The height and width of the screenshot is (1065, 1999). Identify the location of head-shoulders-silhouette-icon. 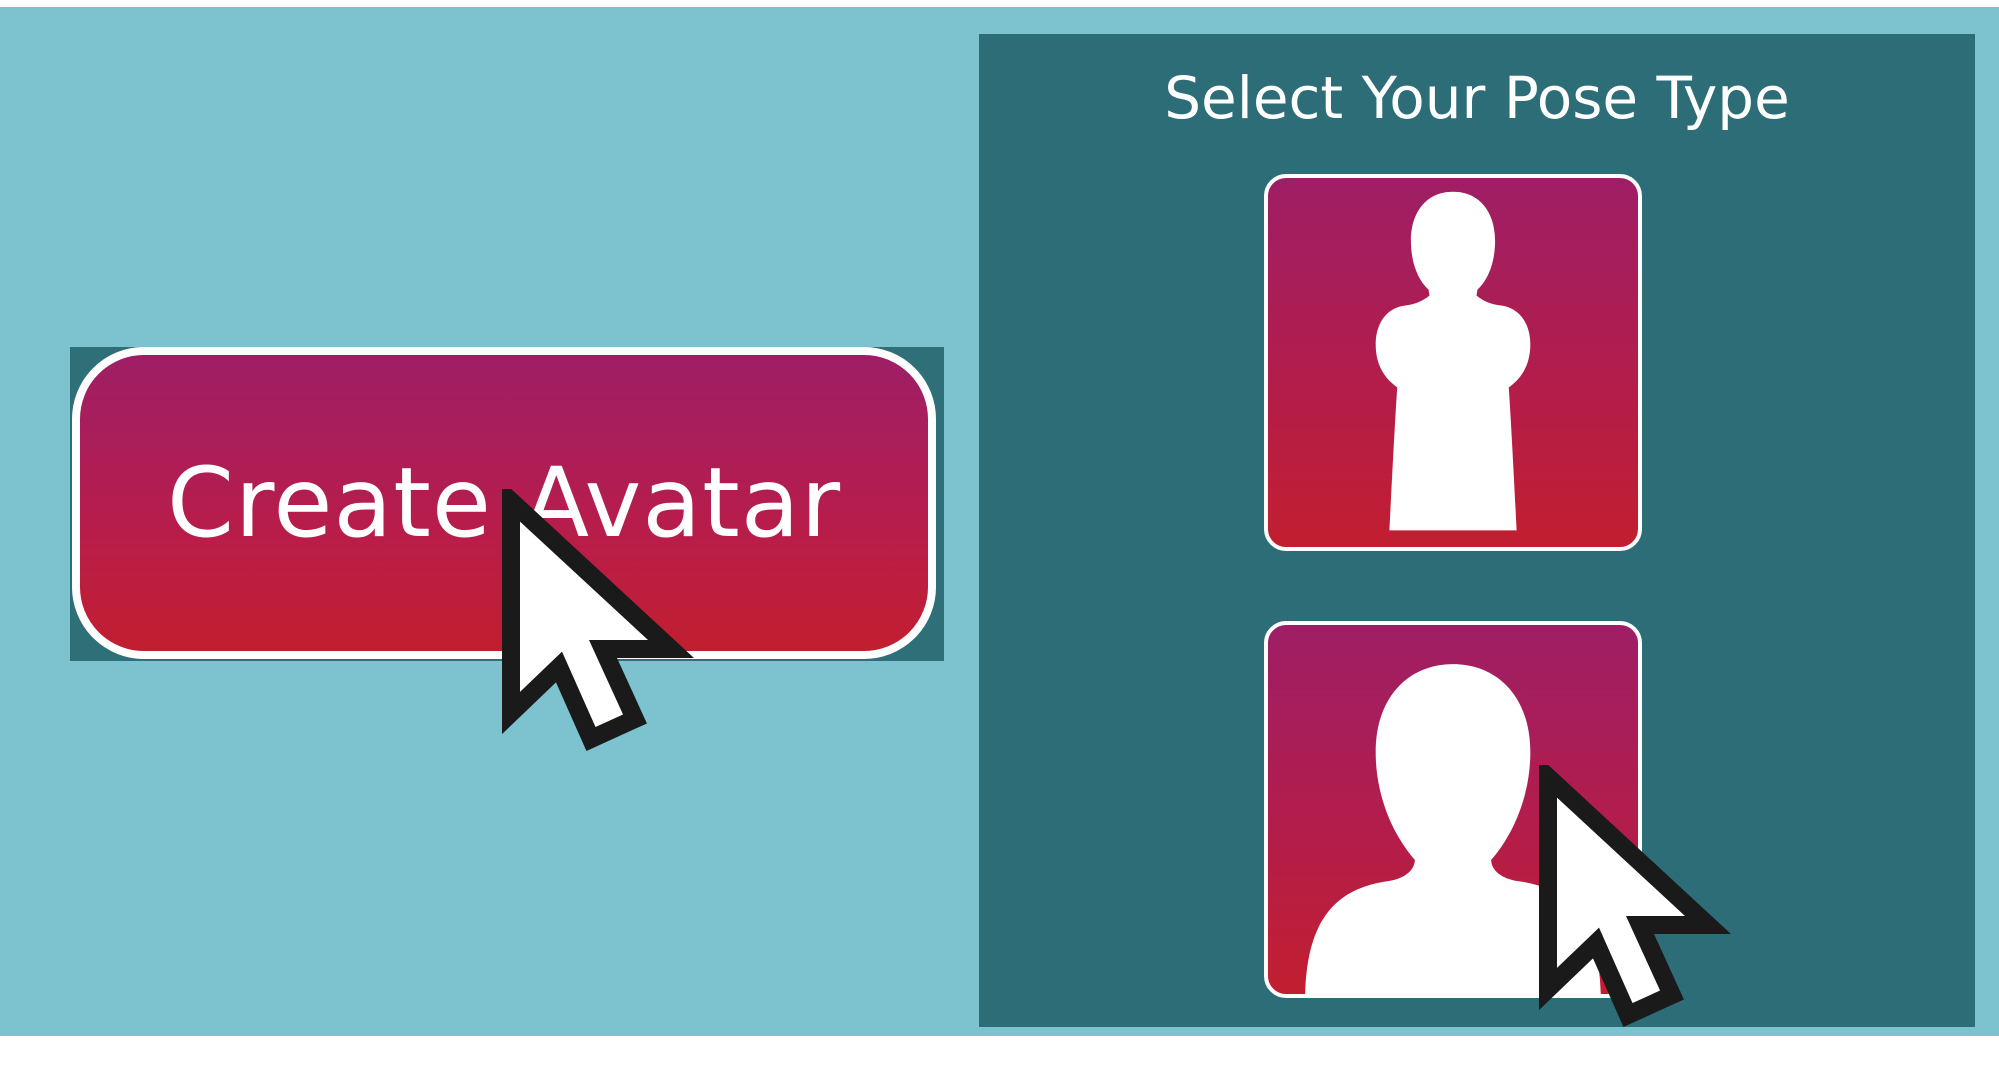
(1453, 829).